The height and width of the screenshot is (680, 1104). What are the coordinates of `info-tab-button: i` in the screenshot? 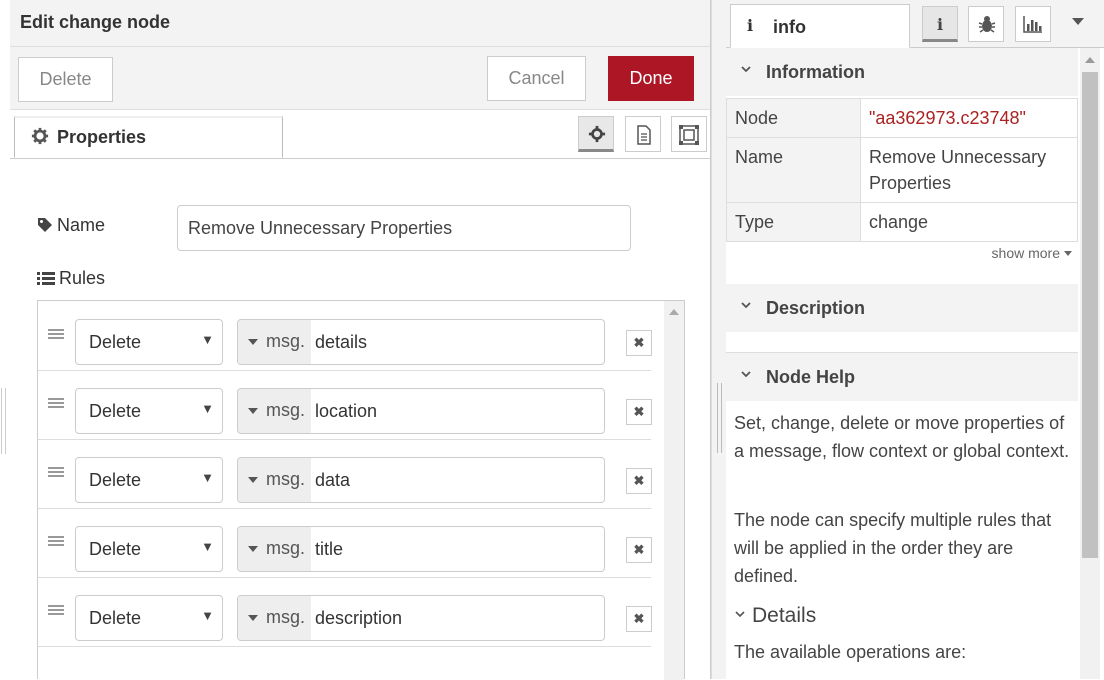 It's located at (940, 24).